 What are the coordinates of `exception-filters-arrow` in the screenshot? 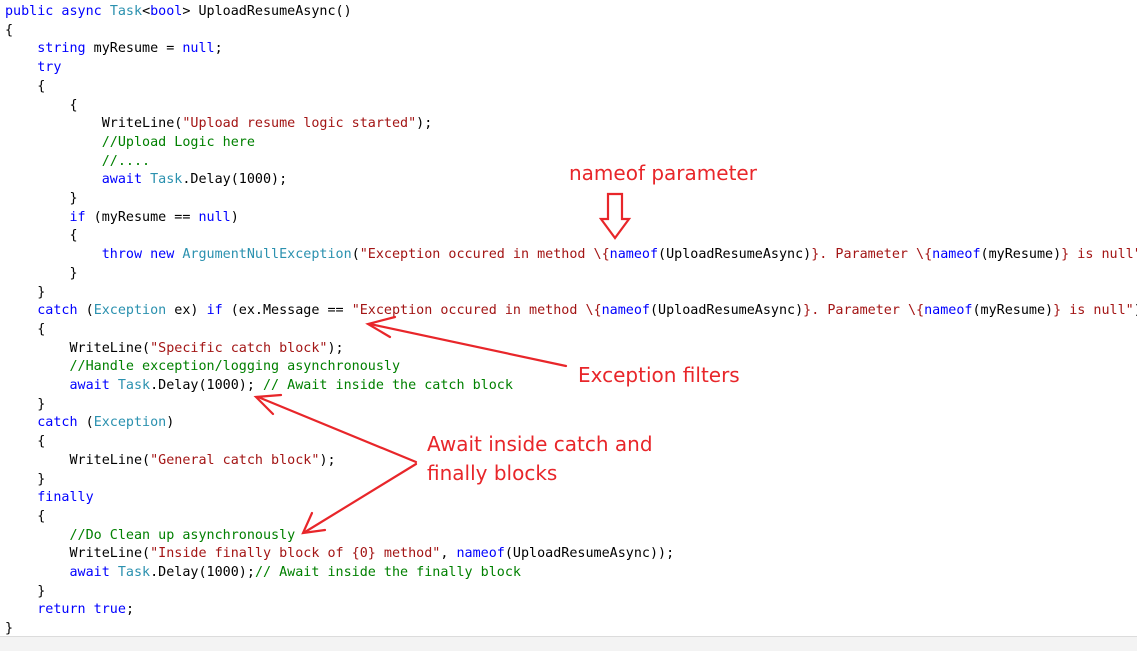 It's located at (466, 341).